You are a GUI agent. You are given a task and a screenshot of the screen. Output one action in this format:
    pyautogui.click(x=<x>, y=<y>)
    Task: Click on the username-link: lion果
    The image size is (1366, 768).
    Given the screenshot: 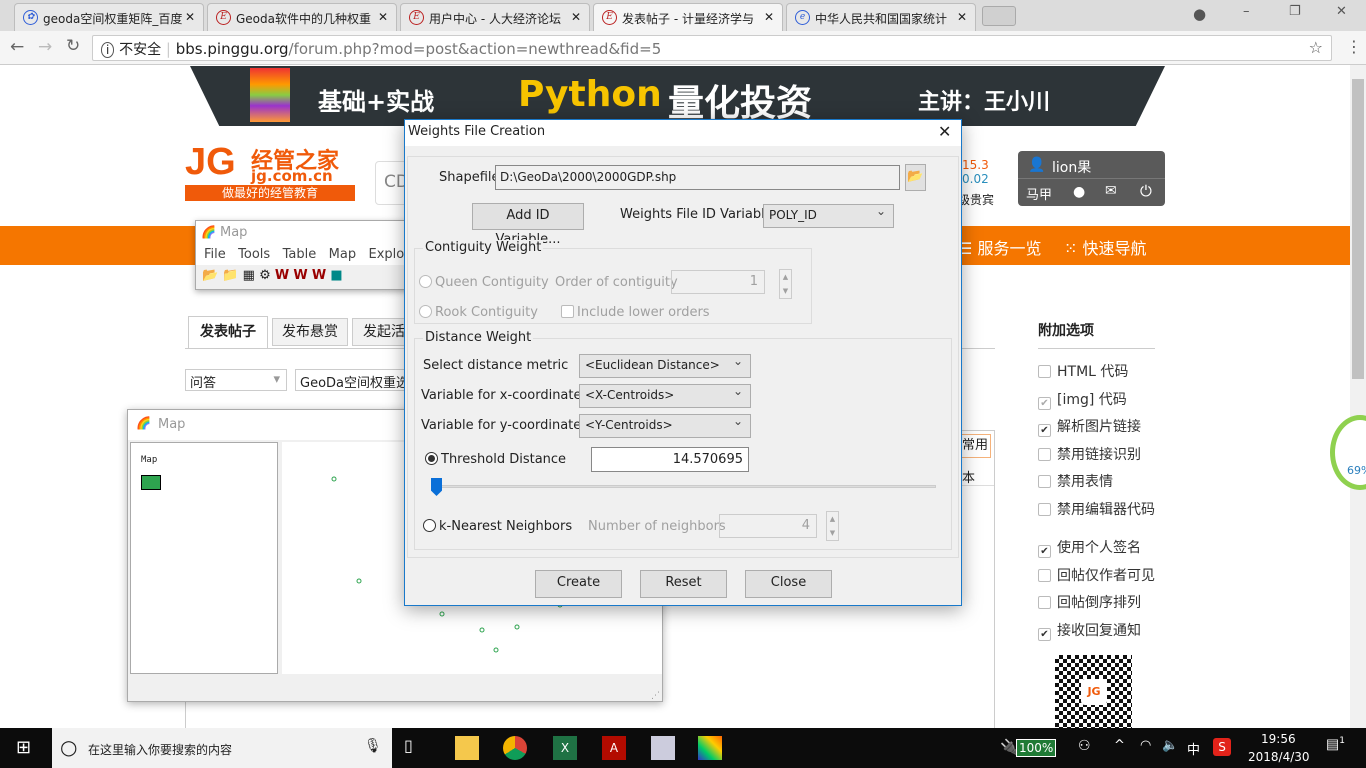 What is the action you would take?
    pyautogui.click(x=1071, y=167)
    